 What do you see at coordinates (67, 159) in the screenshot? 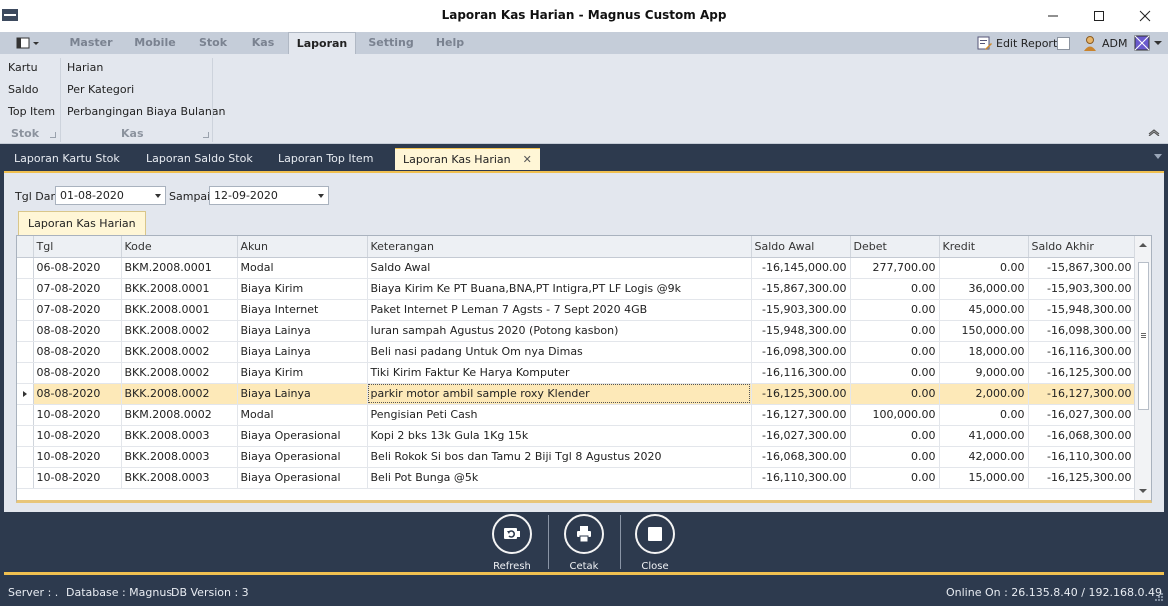
I see `doc-tab-kartu-stok: Laporan Kartu Stok` at bounding box center [67, 159].